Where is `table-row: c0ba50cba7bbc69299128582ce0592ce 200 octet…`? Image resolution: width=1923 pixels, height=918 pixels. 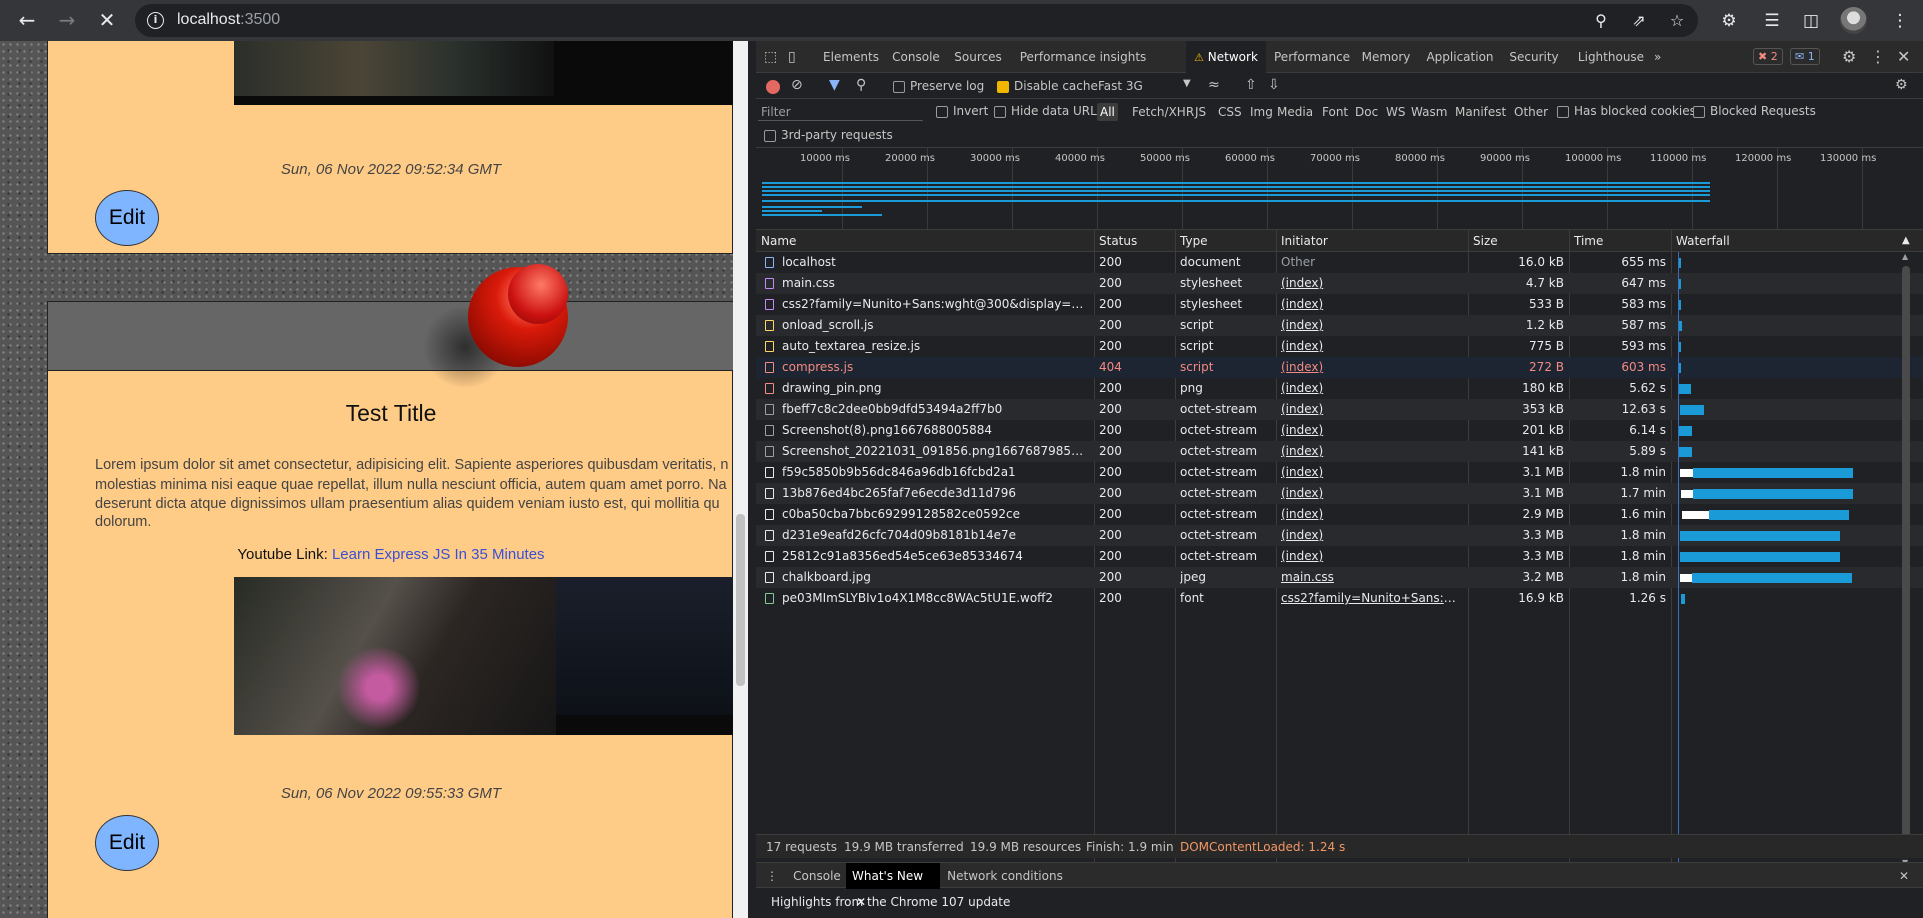 table-row: c0ba50cba7bbc69299128582ce0592ce 200 octet… is located at coordinates (1339, 514).